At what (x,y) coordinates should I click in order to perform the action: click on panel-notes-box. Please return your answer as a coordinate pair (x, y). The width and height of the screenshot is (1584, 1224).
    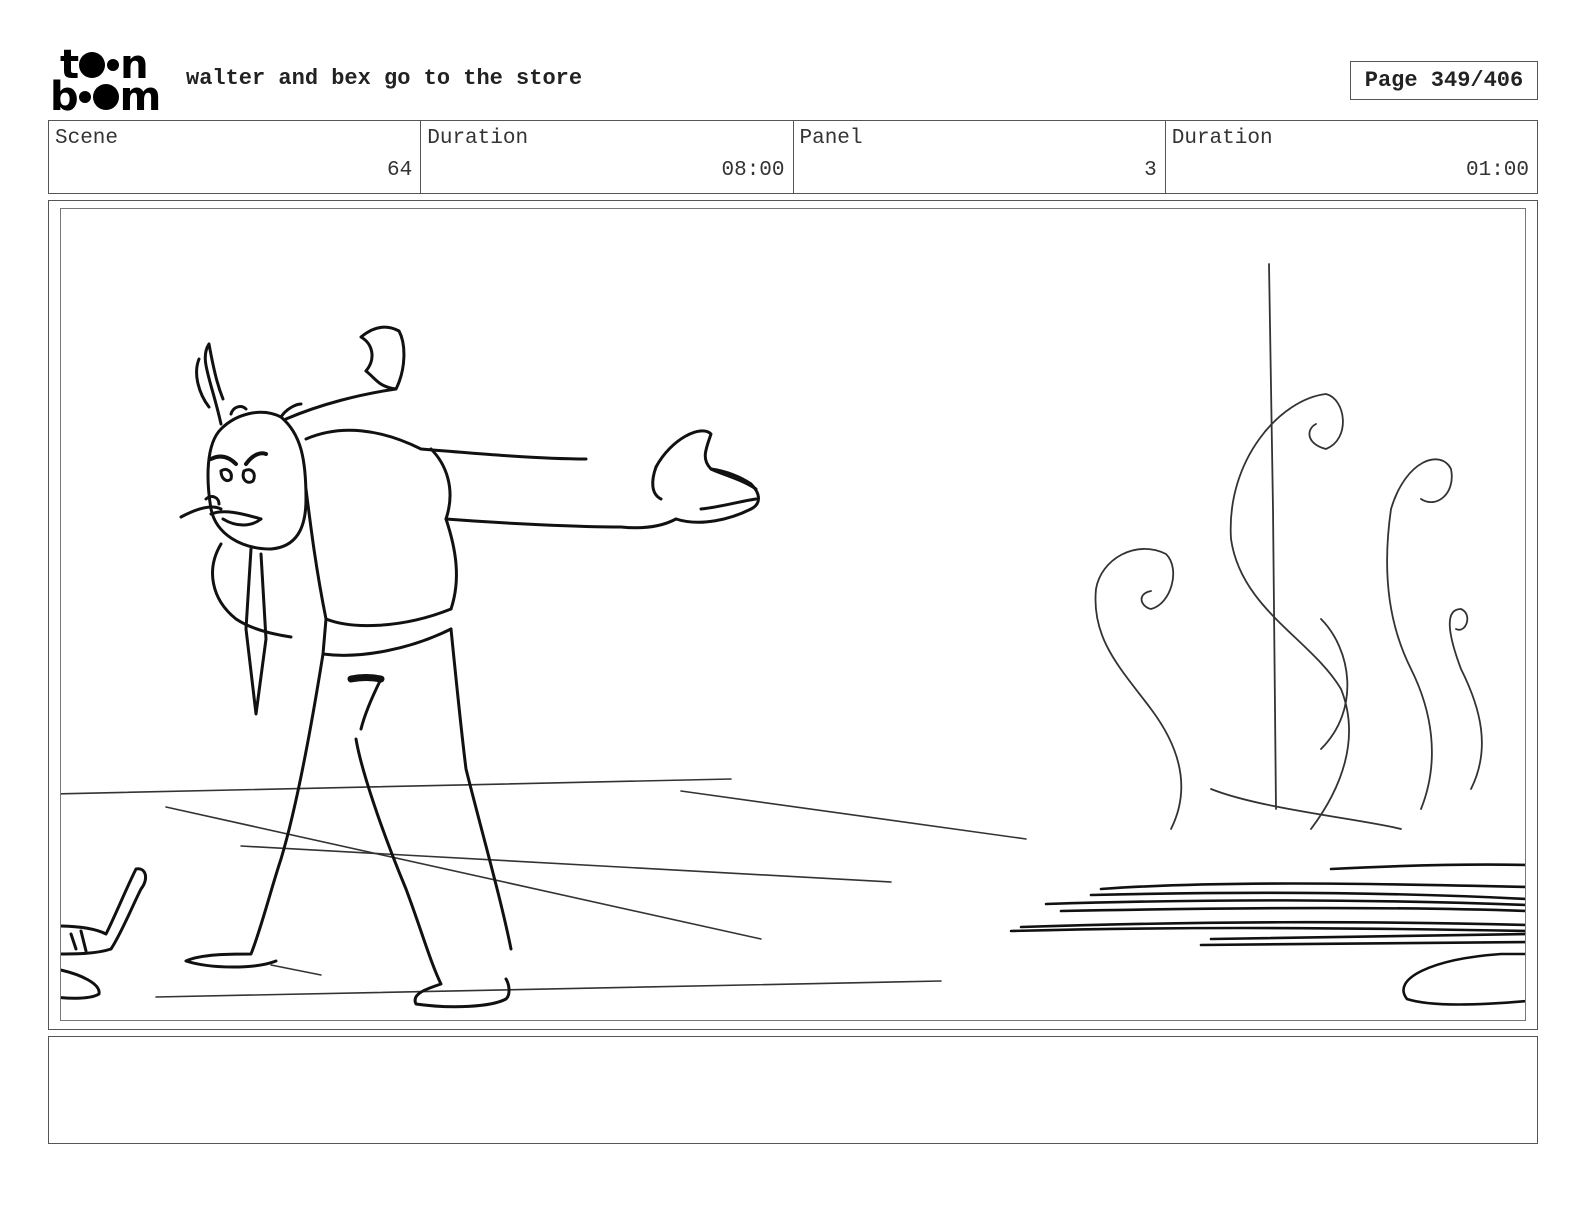
    Looking at the image, I should click on (793, 1090).